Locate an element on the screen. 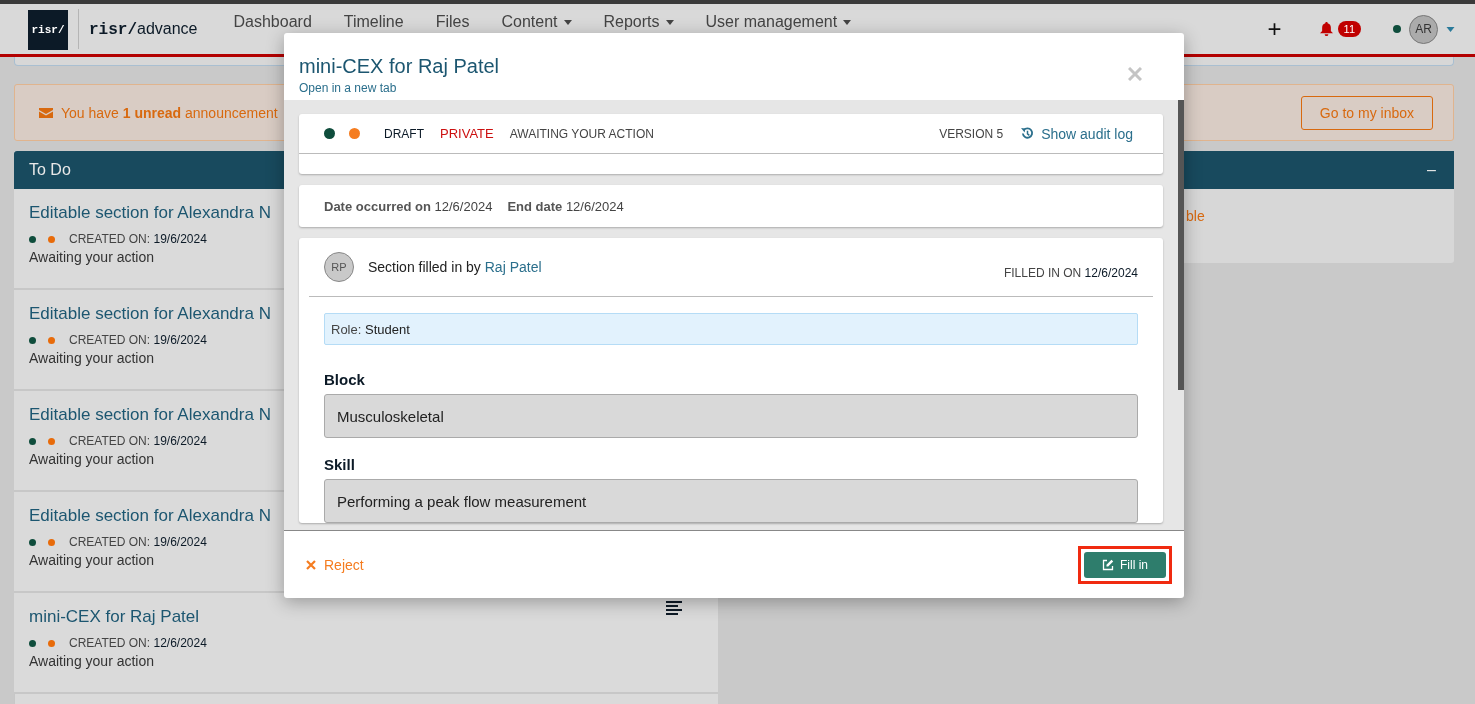 Image resolution: width=1475 pixels, height=704 pixels. edit-icon is located at coordinates (1108, 564).